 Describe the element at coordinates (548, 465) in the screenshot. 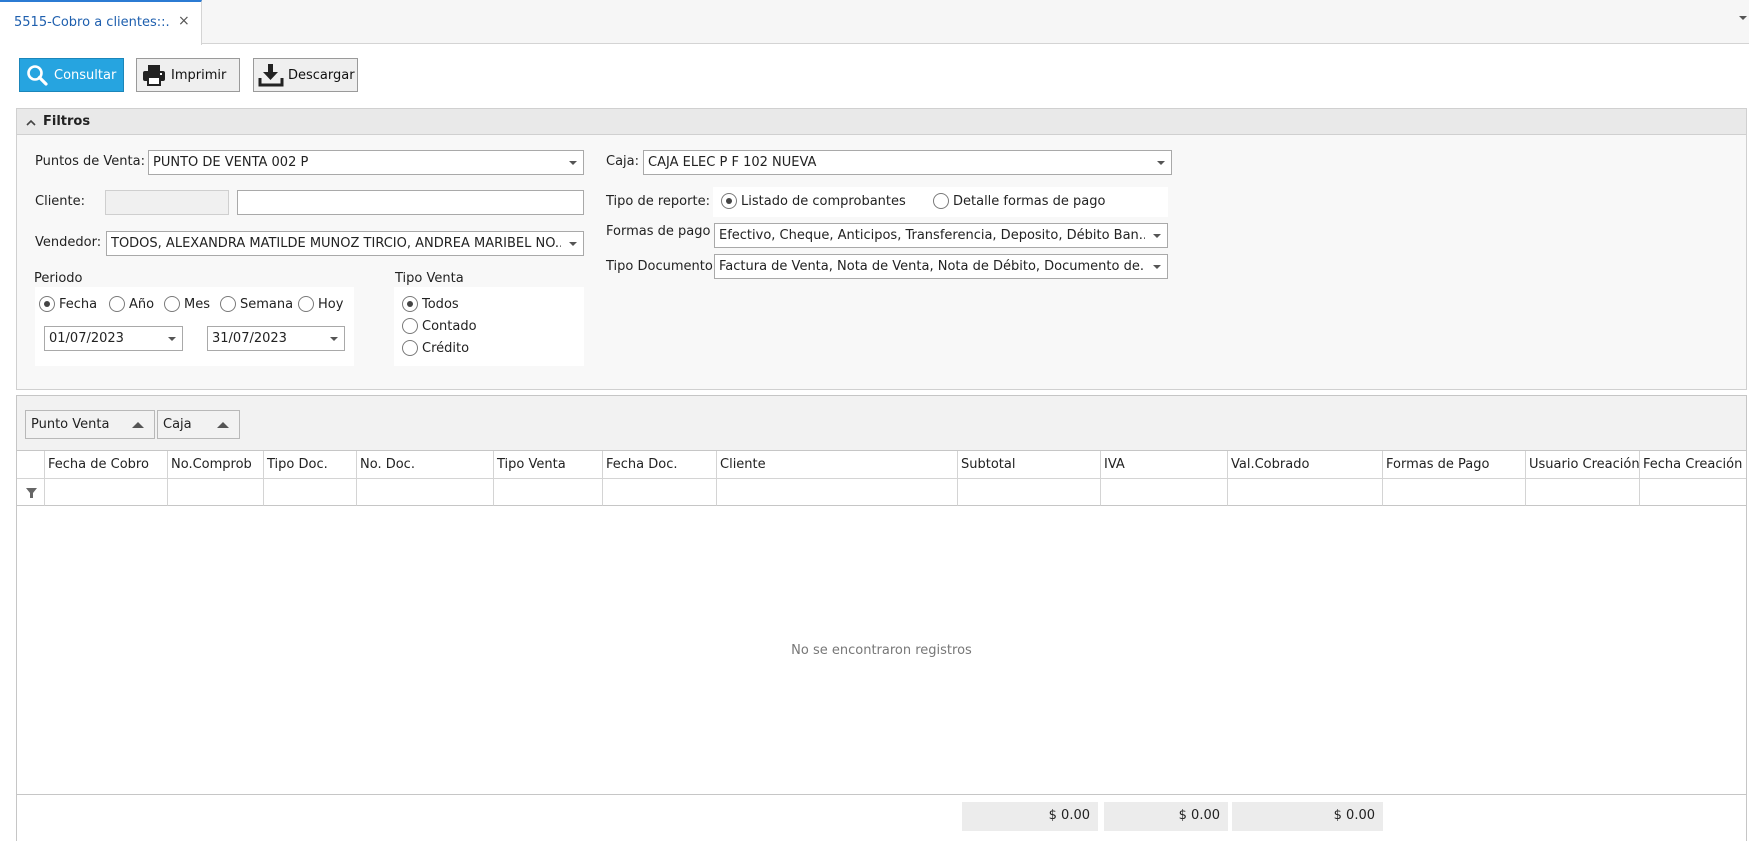

I see `col-header-tipo-venta: Tipo Venta` at that location.